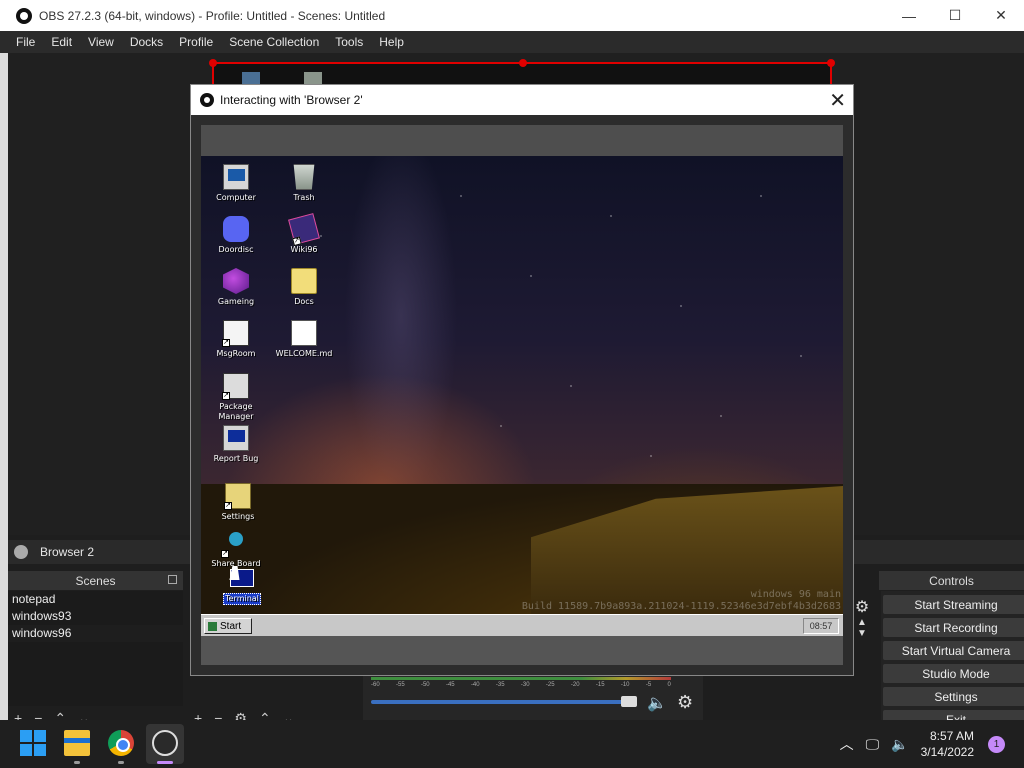 The height and width of the screenshot is (768, 1024). I want to click on start-recording-button: Start Recording, so click(953, 627).